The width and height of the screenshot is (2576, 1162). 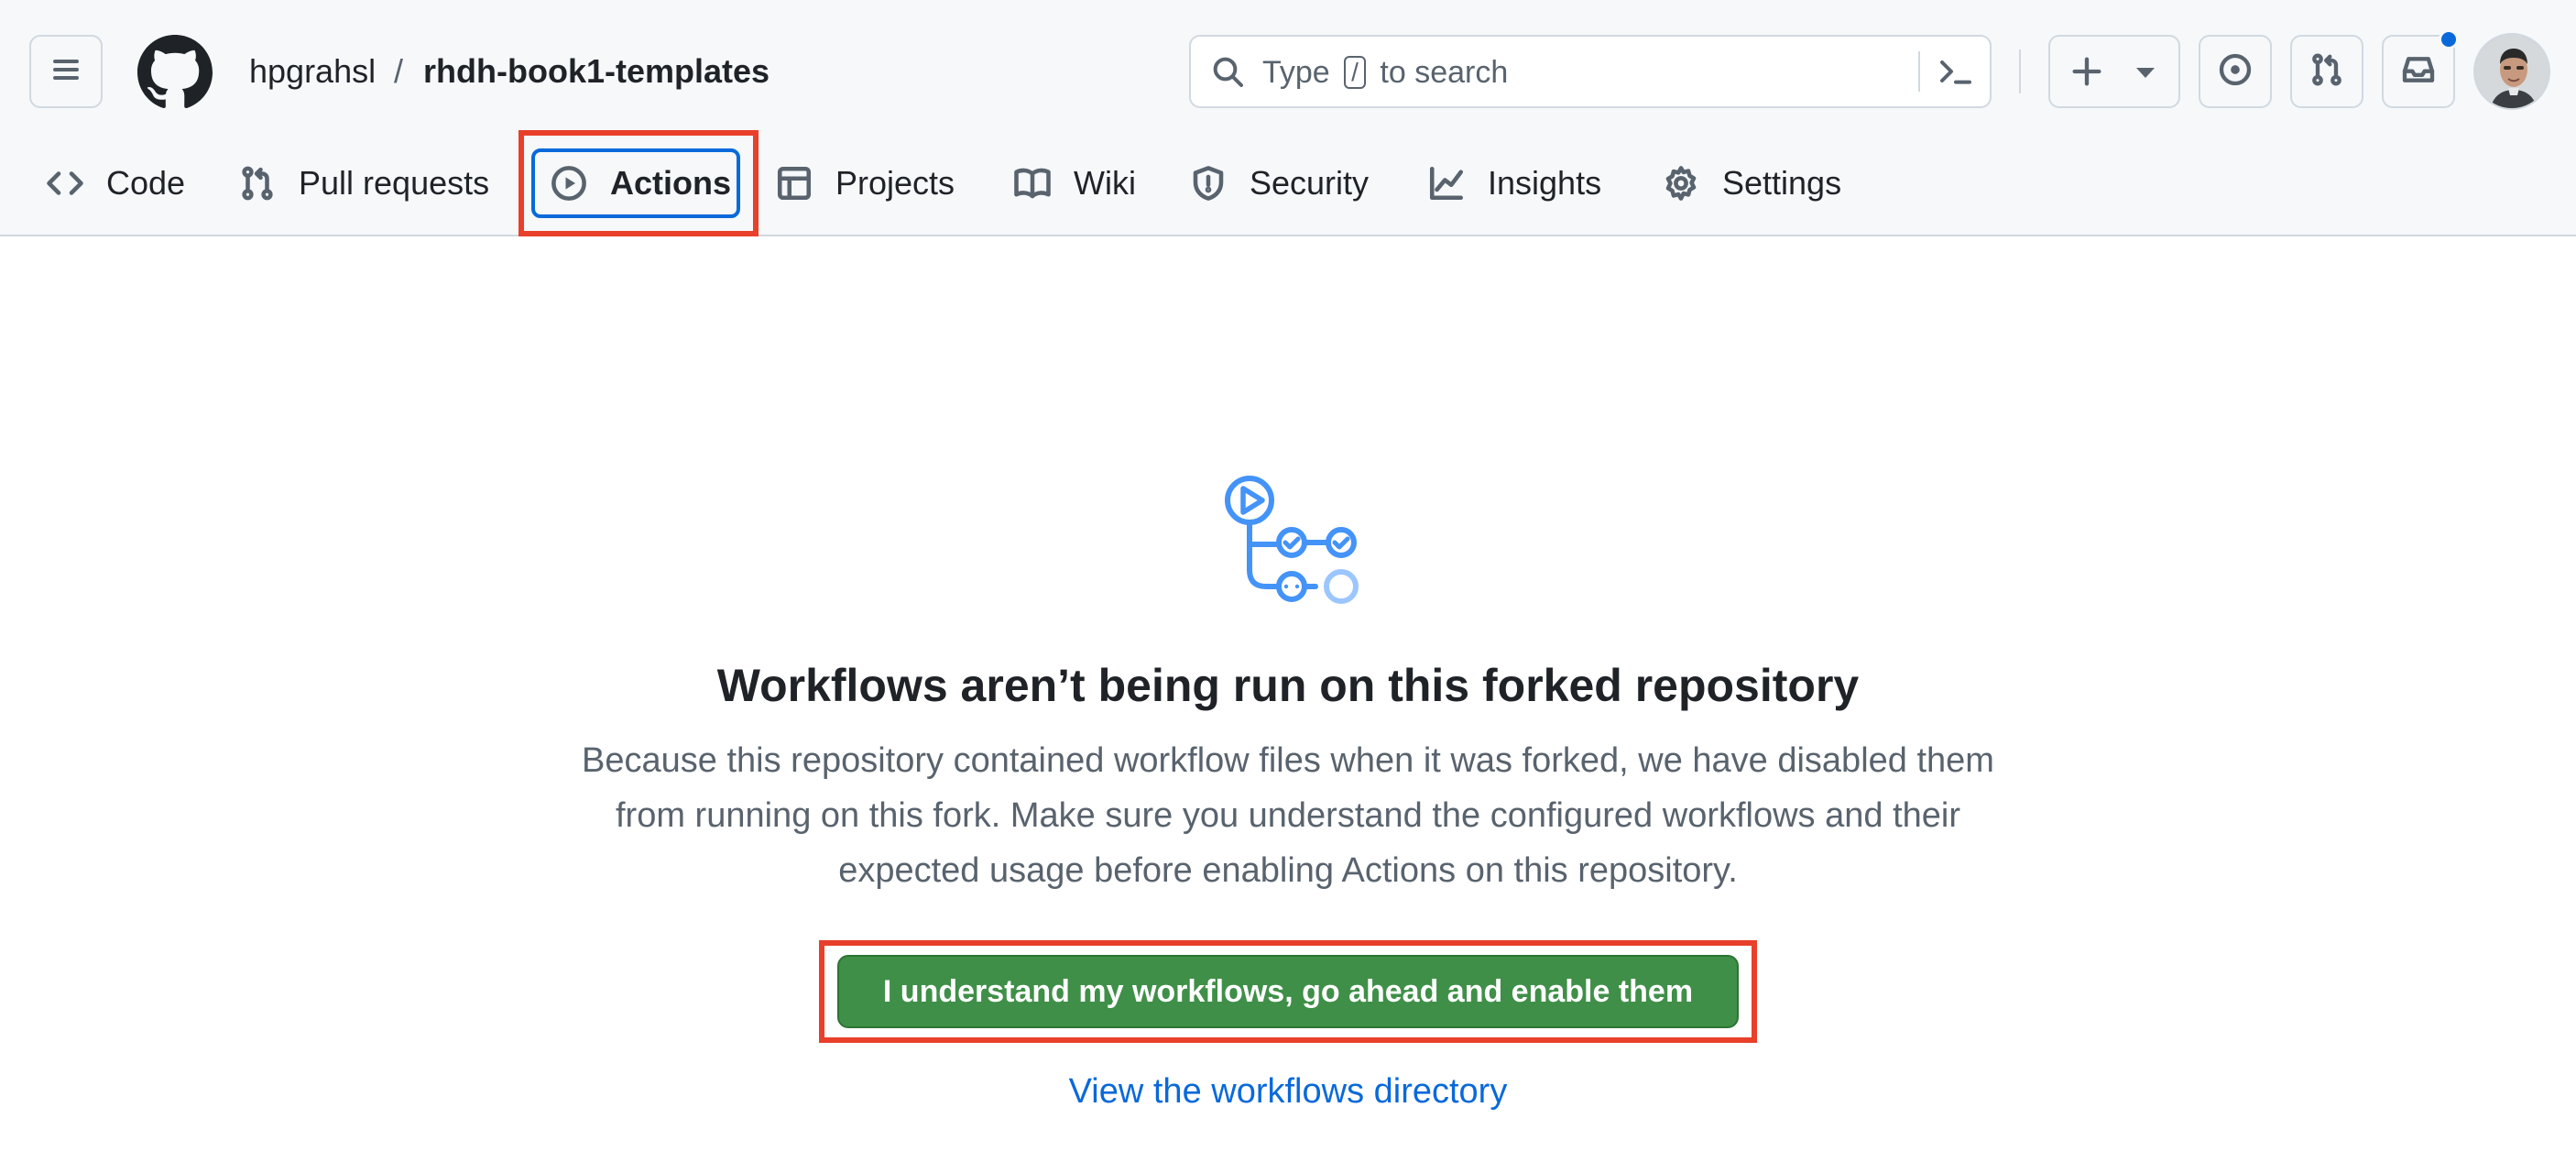 What do you see at coordinates (1310, 183) in the screenshot?
I see `tab-security-label: Security` at bounding box center [1310, 183].